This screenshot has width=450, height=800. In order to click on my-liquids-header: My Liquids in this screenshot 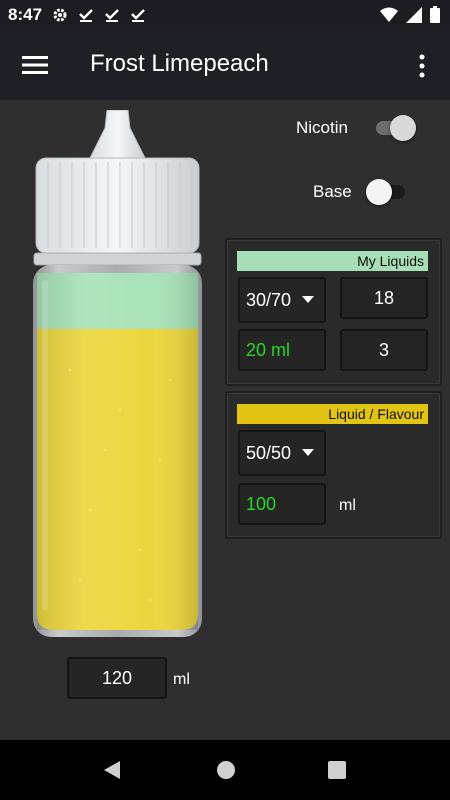, I will do `click(332, 261)`.